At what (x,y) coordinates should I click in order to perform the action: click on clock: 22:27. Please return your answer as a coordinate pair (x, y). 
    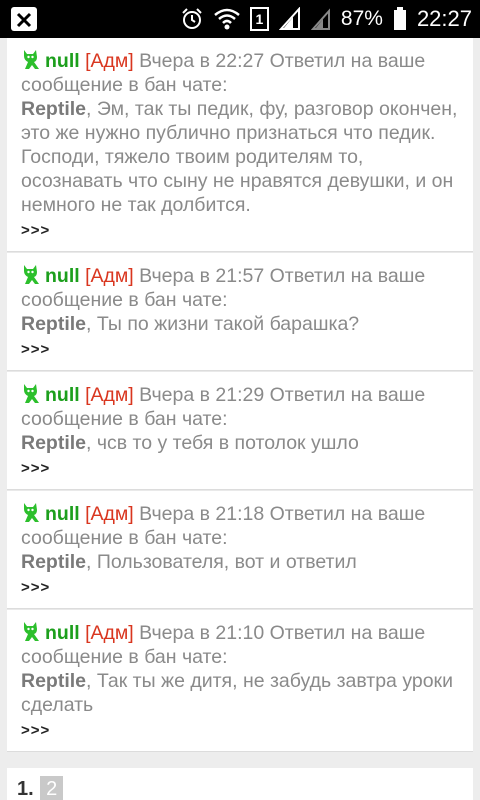
    Looking at the image, I should click on (444, 18).